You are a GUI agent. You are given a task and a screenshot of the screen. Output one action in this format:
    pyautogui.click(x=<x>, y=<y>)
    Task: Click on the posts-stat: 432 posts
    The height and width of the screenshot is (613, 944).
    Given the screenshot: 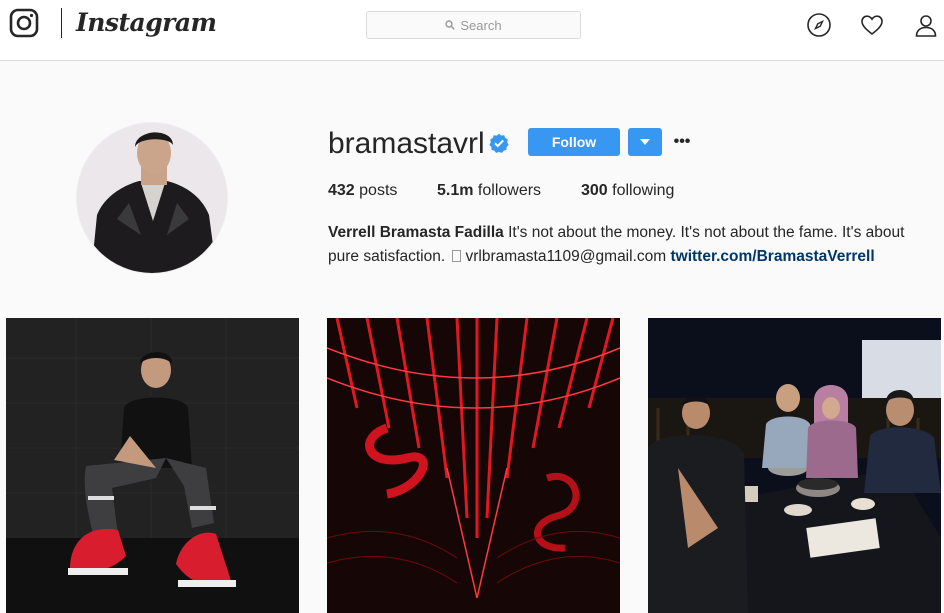 What is the action you would take?
    pyautogui.click(x=362, y=191)
    